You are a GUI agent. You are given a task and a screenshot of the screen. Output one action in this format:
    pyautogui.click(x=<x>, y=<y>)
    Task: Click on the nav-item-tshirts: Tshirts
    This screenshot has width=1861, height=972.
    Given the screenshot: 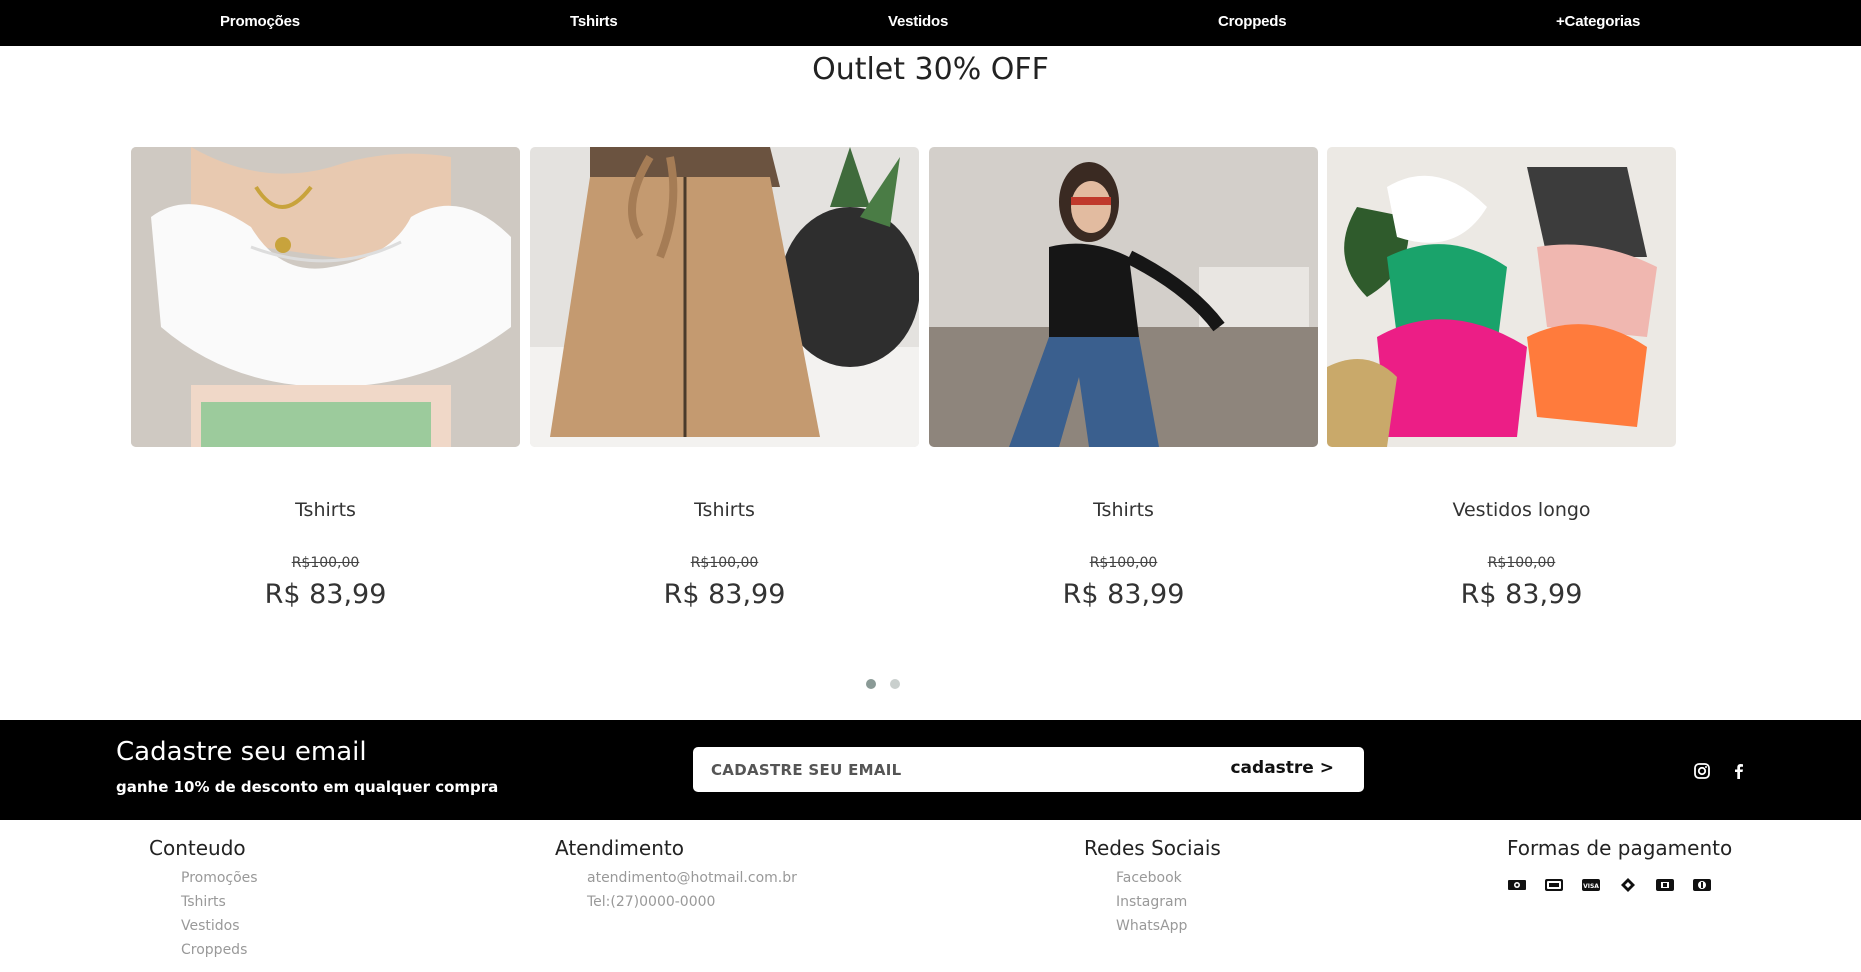 What is the action you would take?
    pyautogui.click(x=594, y=21)
    